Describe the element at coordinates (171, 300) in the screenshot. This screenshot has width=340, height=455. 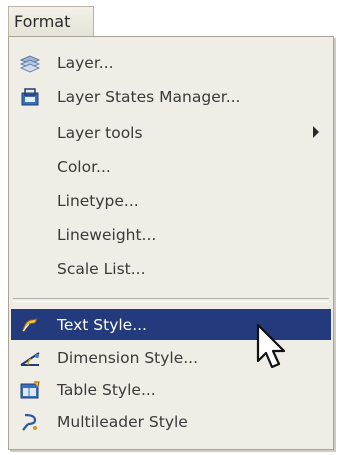
I see `menu-separator` at that location.